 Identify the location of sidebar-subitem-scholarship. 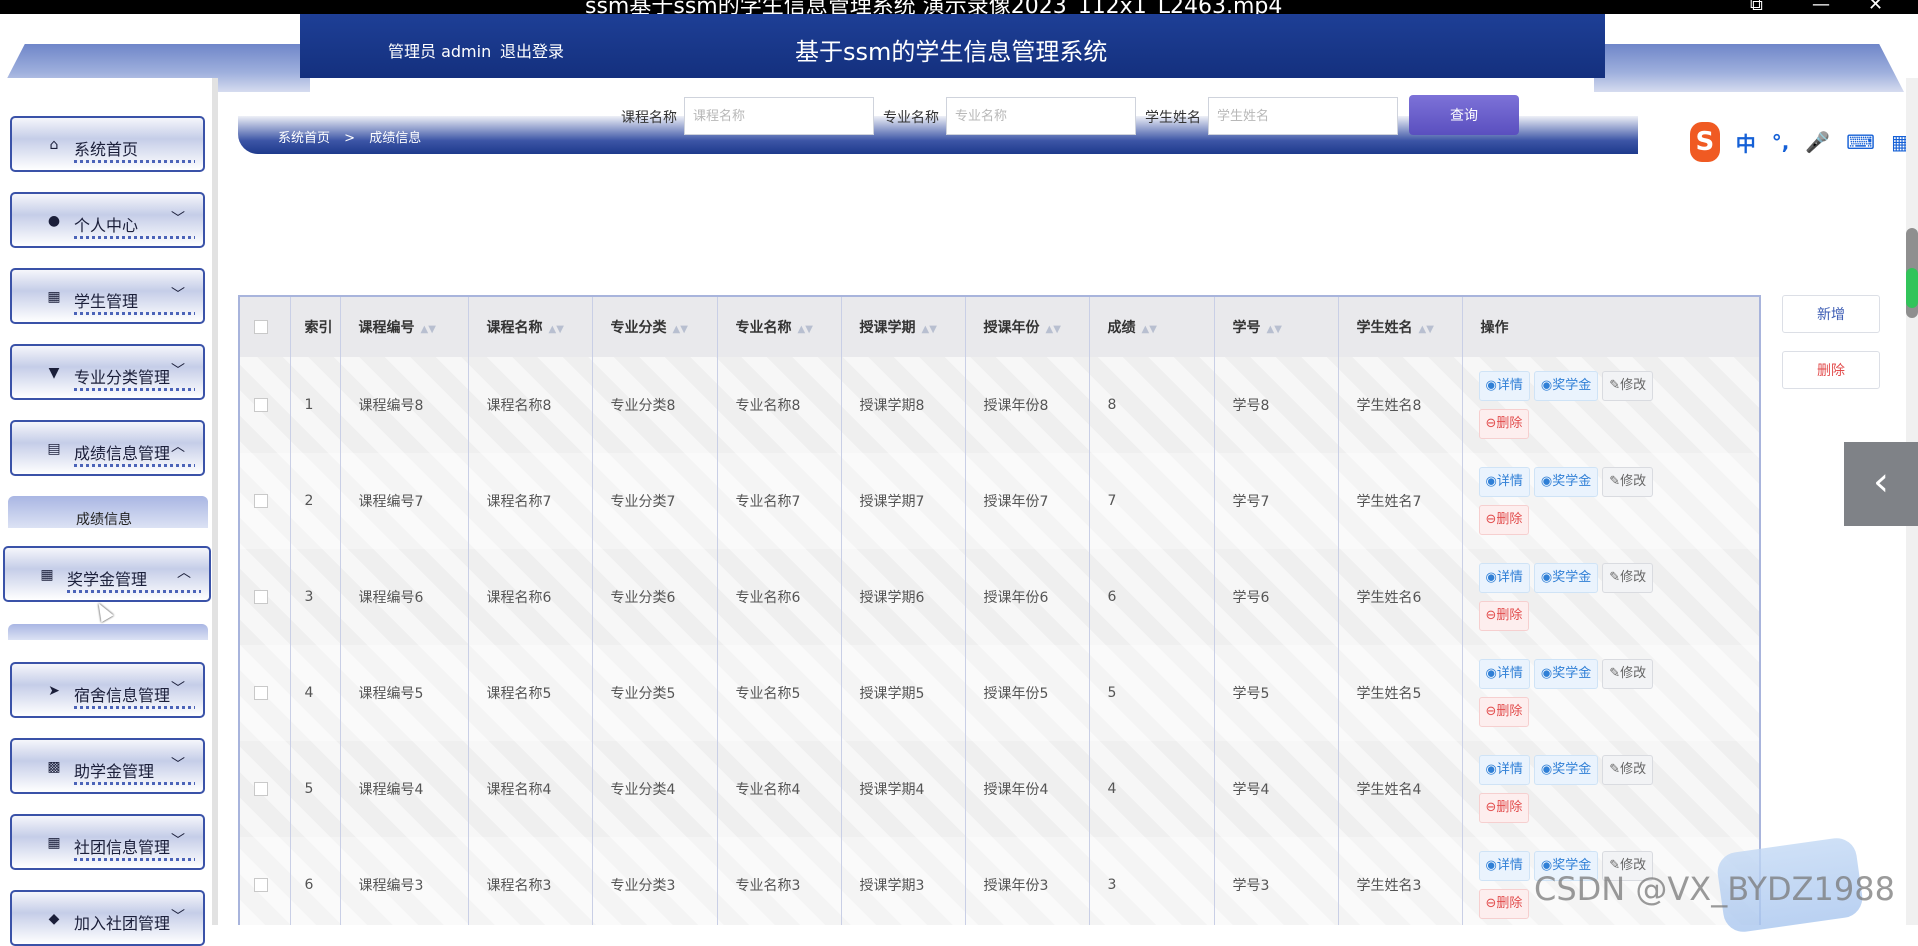
(108, 632).